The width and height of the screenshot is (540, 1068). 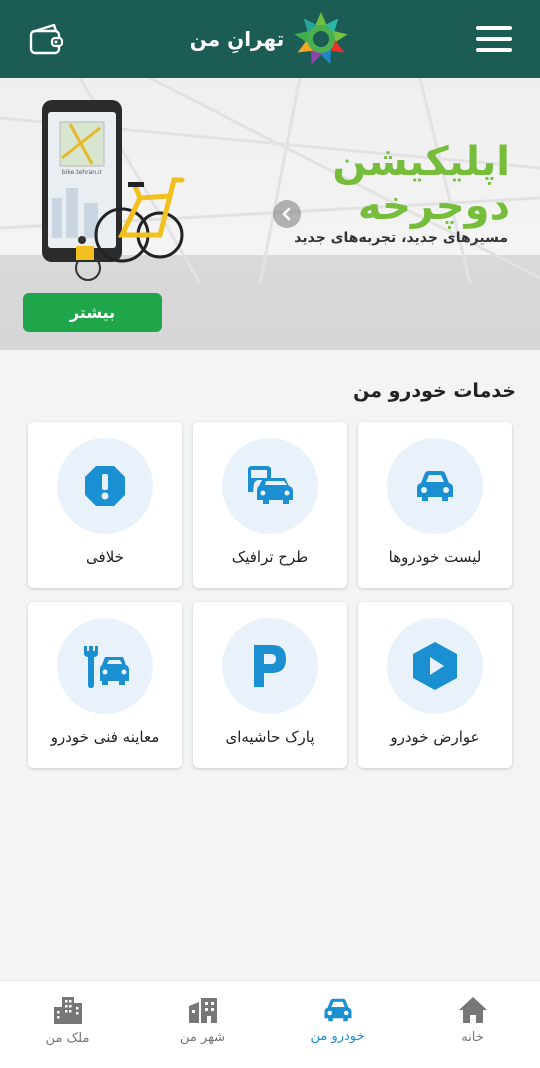 I want to click on banner-title-line2: دوچرخه, so click(x=433, y=206).